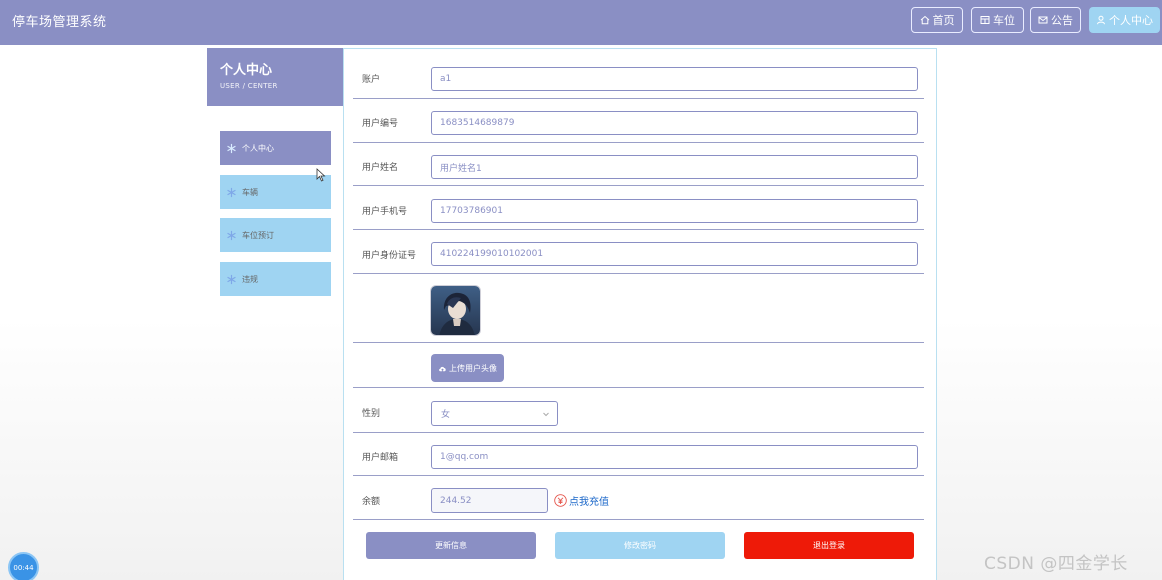 This screenshot has width=1162, height=580. What do you see at coordinates (380, 168) in the screenshot?
I see `user-name-label: 用户姓名` at bounding box center [380, 168].